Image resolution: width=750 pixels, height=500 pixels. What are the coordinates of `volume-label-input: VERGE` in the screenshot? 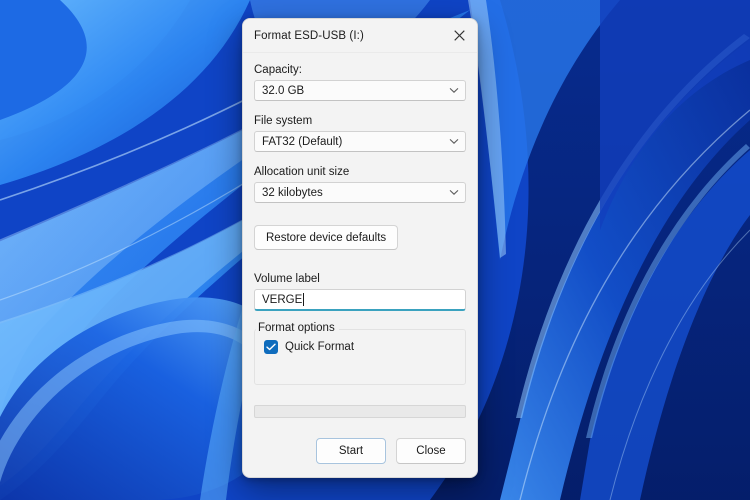 It's located at (360, 300).